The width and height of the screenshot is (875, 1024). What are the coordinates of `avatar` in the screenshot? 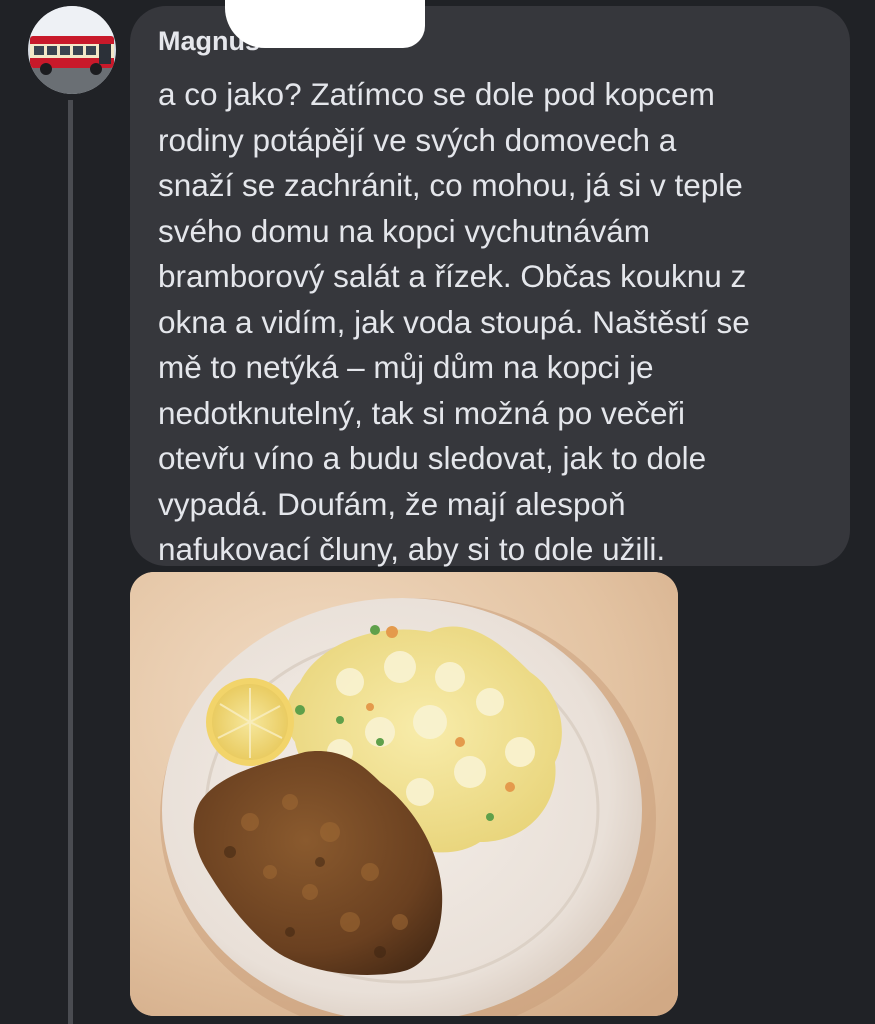 It's located at (72, 50).